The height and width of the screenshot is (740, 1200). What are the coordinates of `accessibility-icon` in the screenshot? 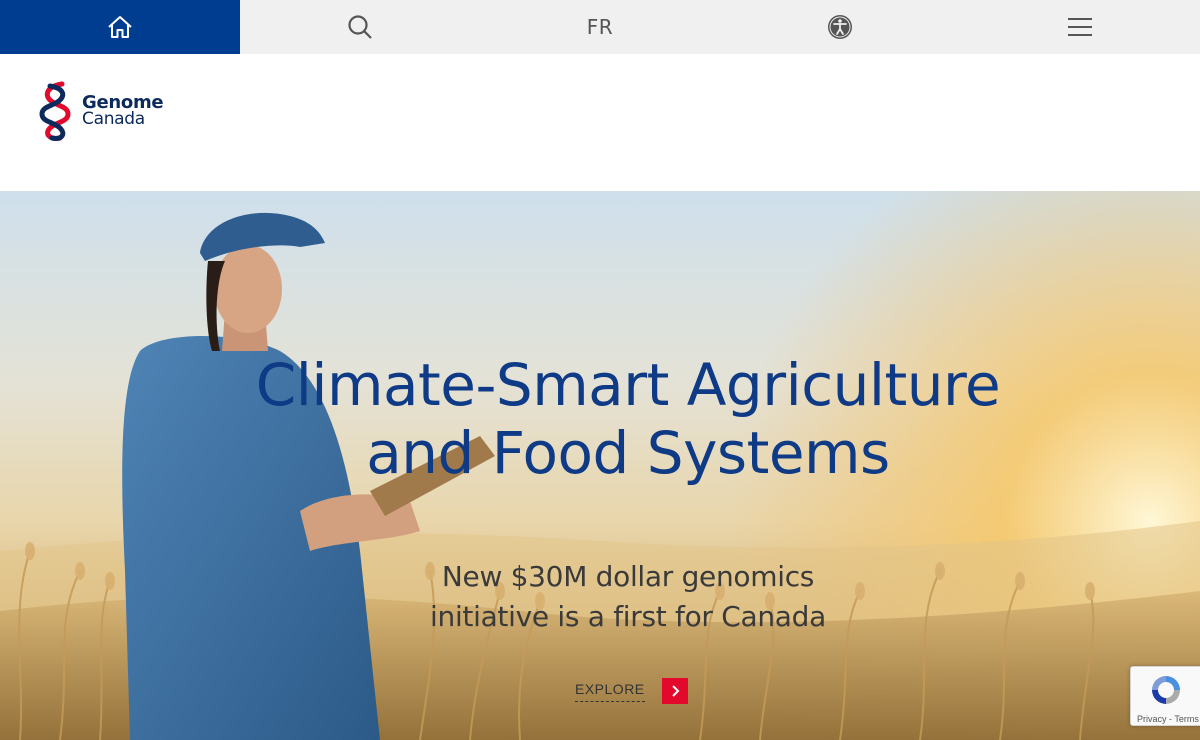 It's located at (840, 27).